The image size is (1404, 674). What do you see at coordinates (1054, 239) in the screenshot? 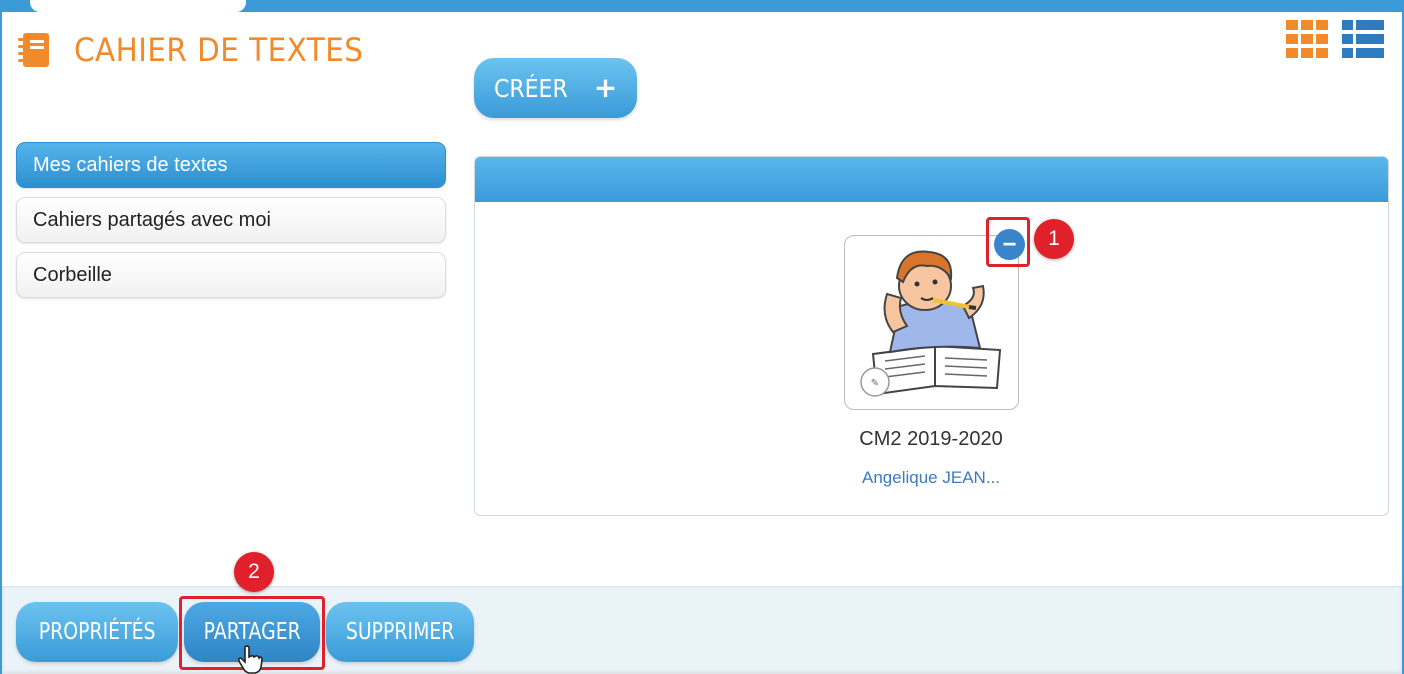
I see `step-badge-1: 1` at bounding box center [1054, 239].